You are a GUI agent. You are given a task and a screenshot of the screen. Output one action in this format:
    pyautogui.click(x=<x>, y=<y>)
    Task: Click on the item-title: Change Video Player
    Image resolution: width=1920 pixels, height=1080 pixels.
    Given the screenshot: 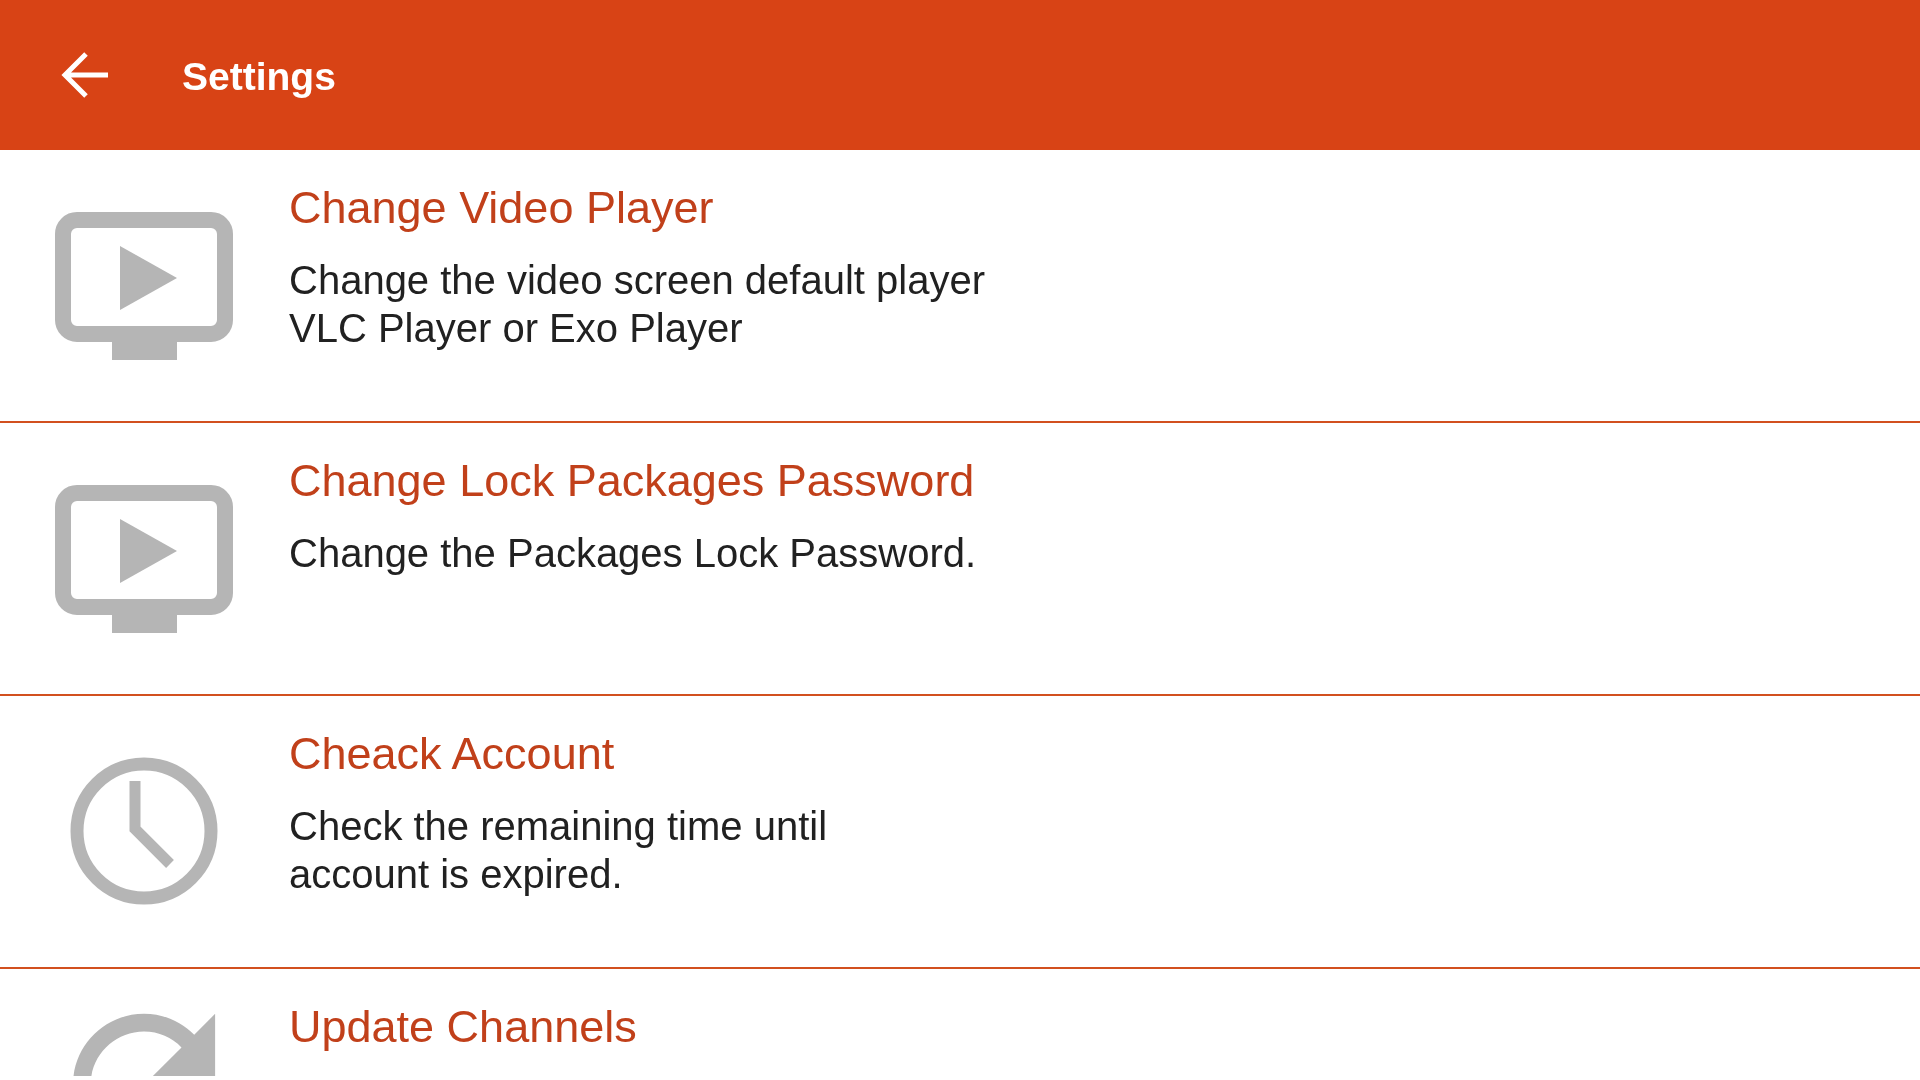 What is the action you would take?
    pyautogui.click(x=501, y=208)
    